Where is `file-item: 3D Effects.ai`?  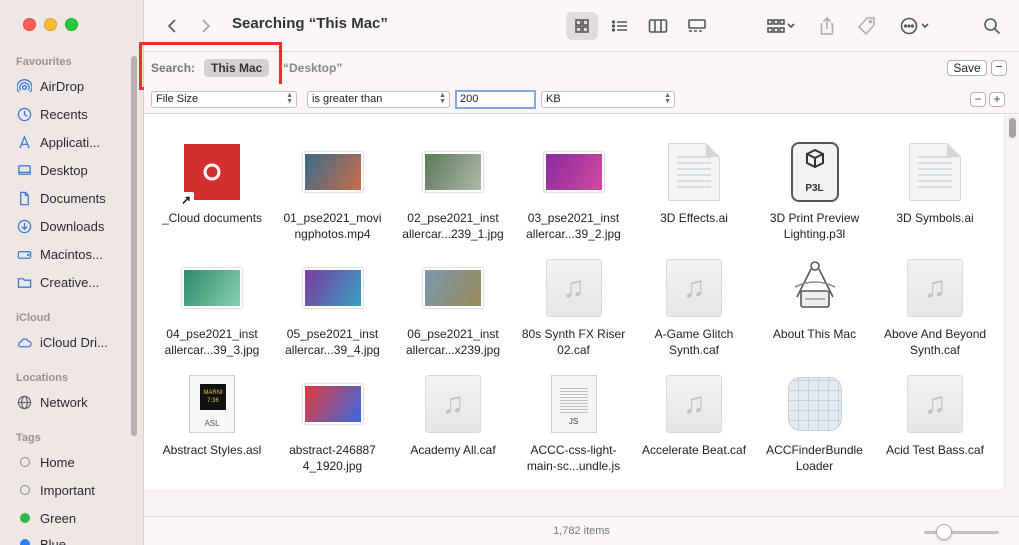
file-item: 3D Effects.ai is located at coordinates (694, 195).